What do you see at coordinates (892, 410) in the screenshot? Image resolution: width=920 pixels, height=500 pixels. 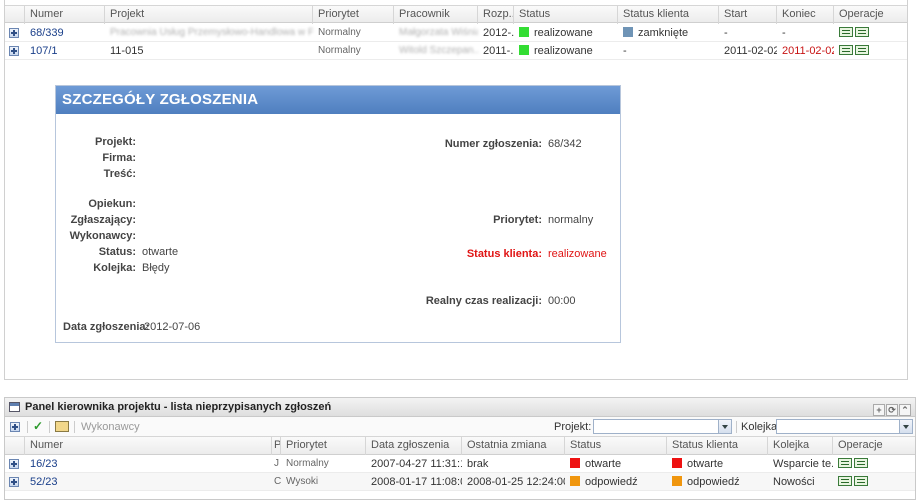 I see `refresh-icon: ⟳` at bounding box center [892, 410].